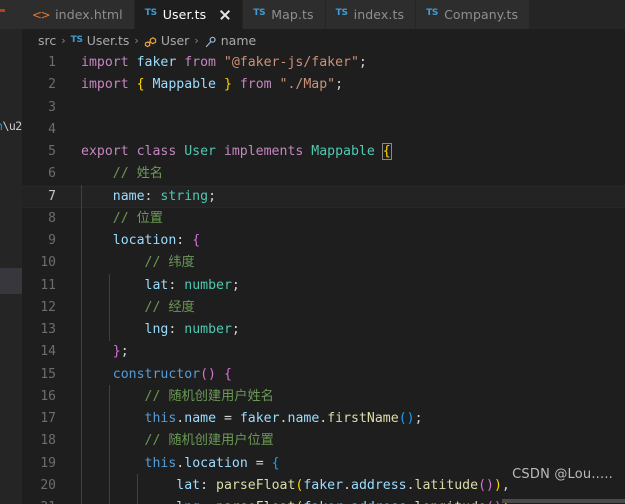 The width and height of the screenshot is (625, 504). Describe the element at coordinates (188, 485) in the screenshot. I see `code-token: lat` at that location.